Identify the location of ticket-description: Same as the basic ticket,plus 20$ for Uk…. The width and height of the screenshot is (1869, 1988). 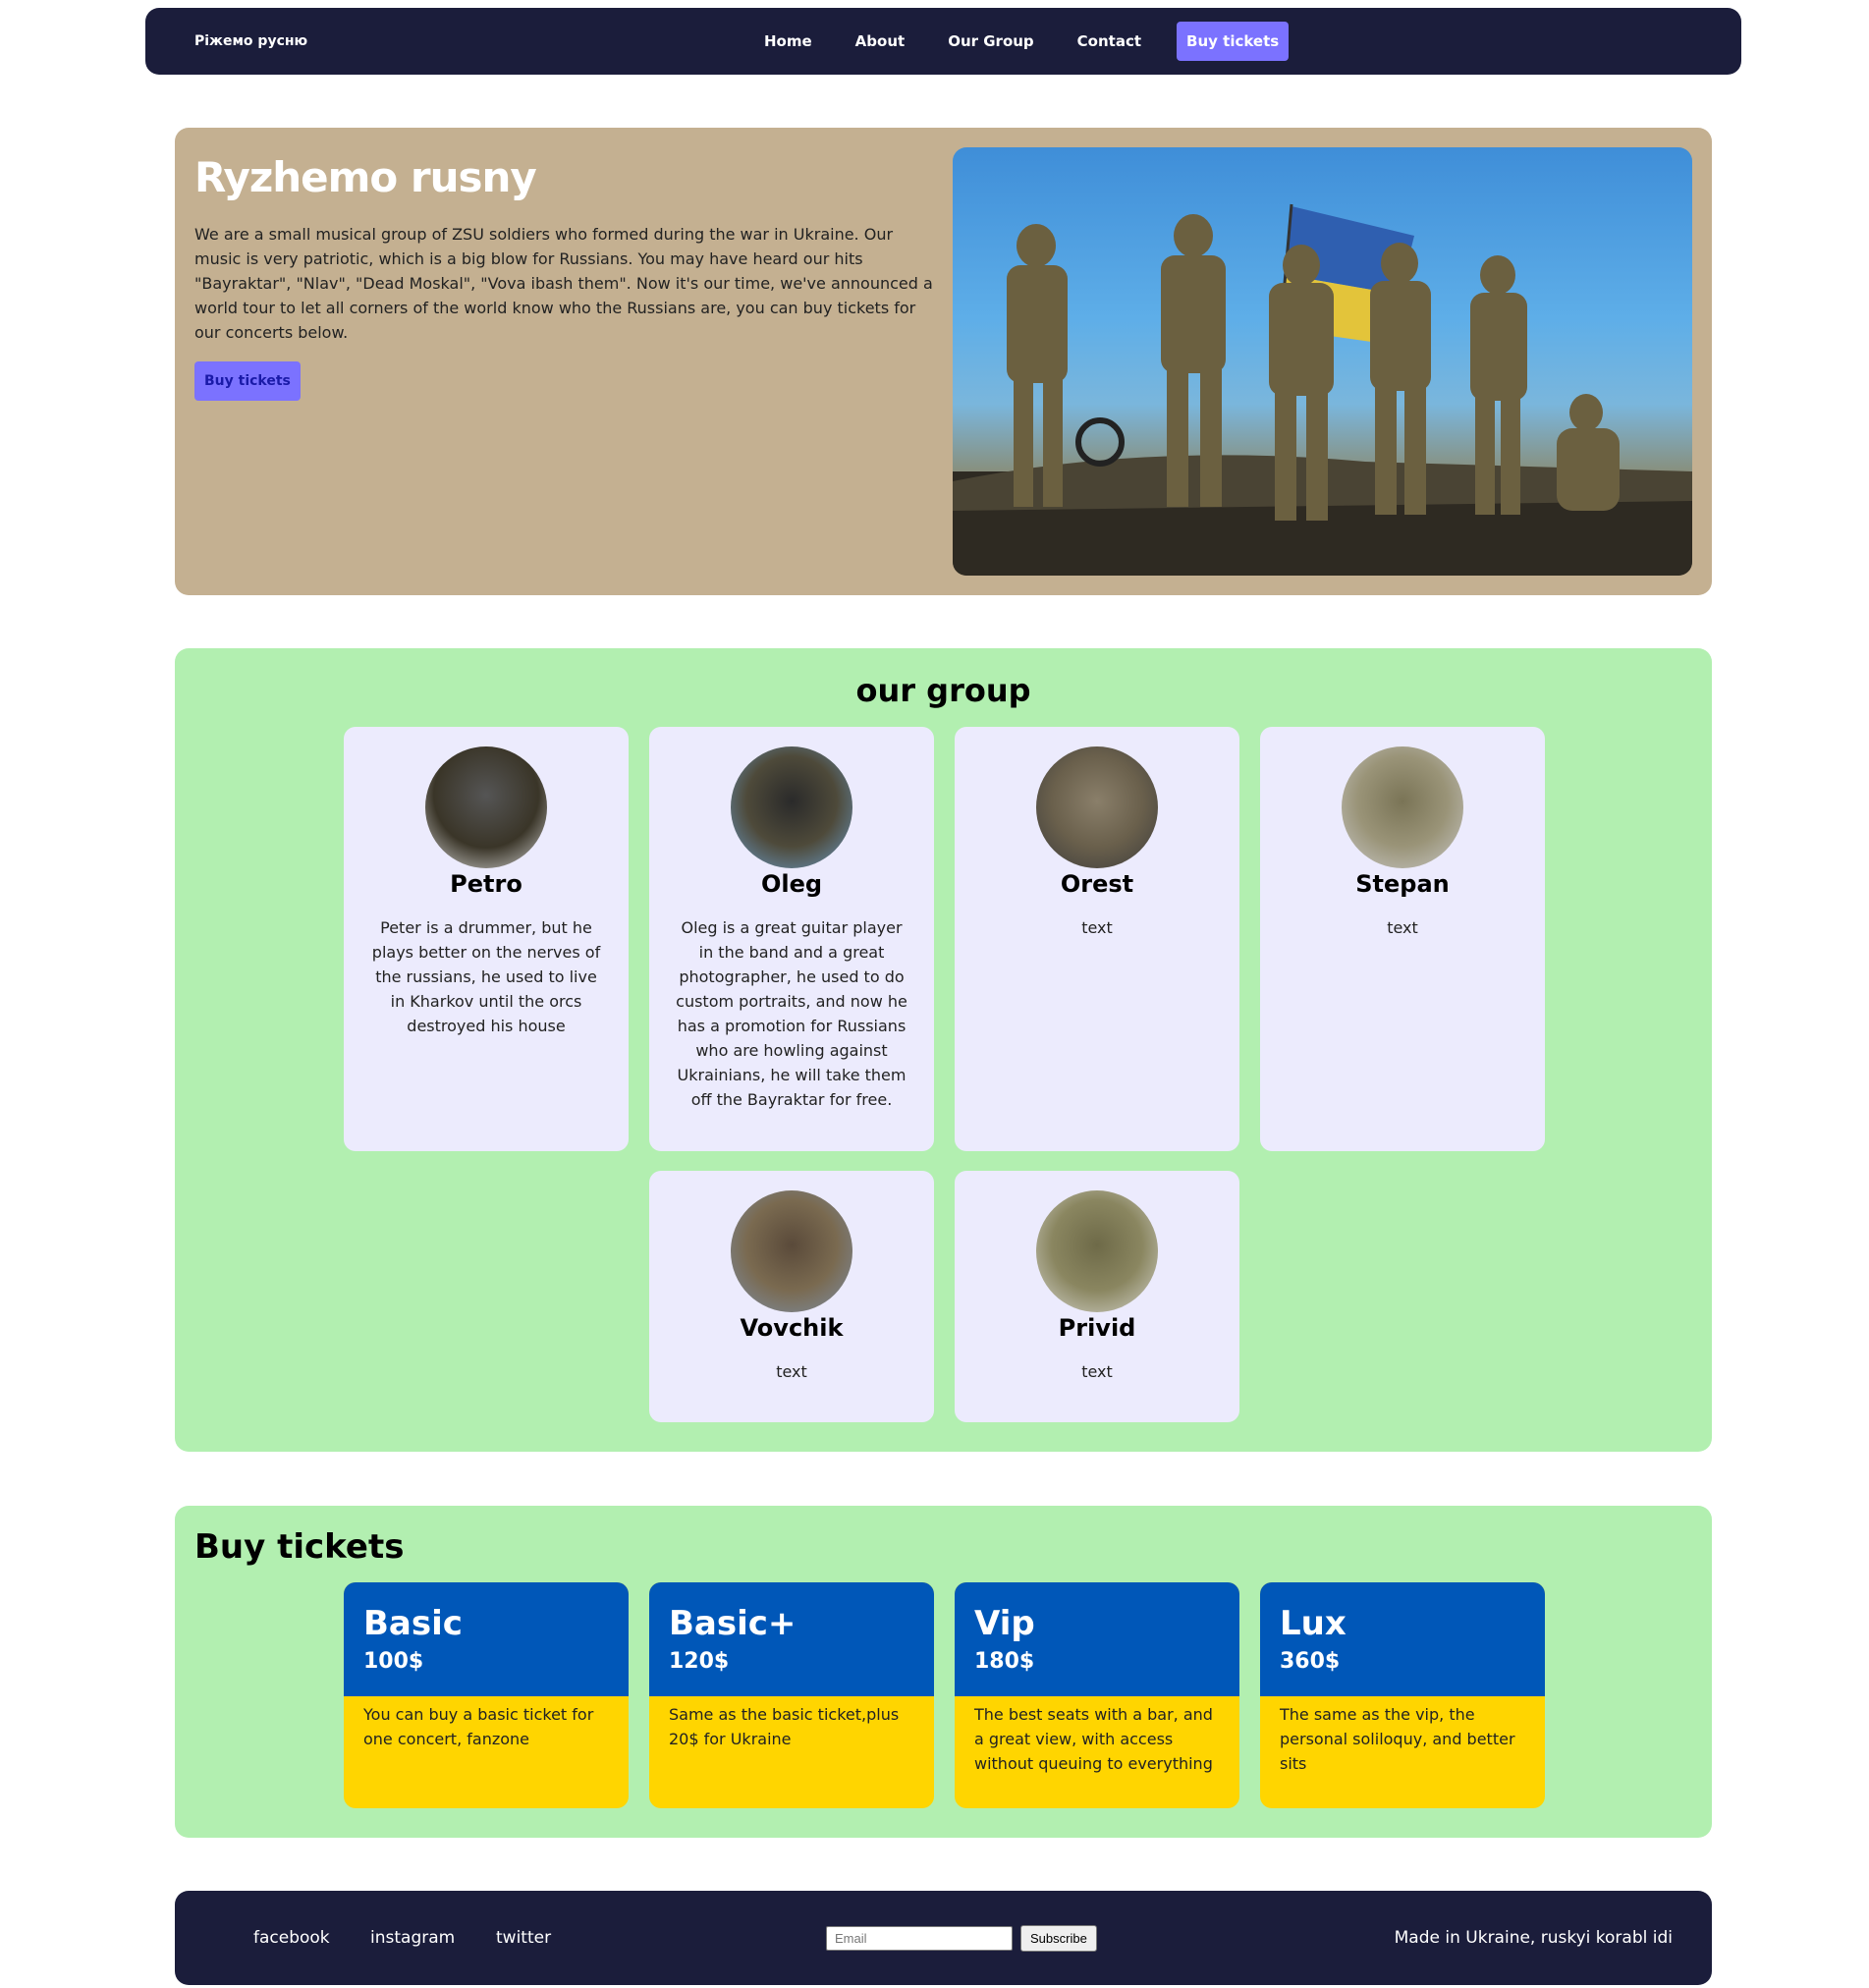
(784, 1726).